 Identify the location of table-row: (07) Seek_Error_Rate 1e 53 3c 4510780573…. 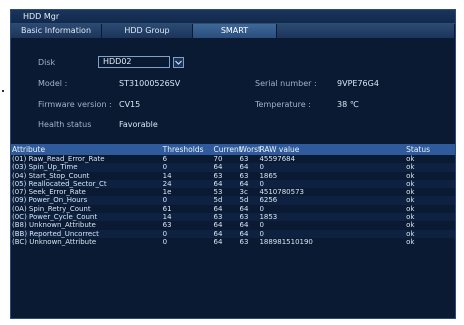
(233, 192).